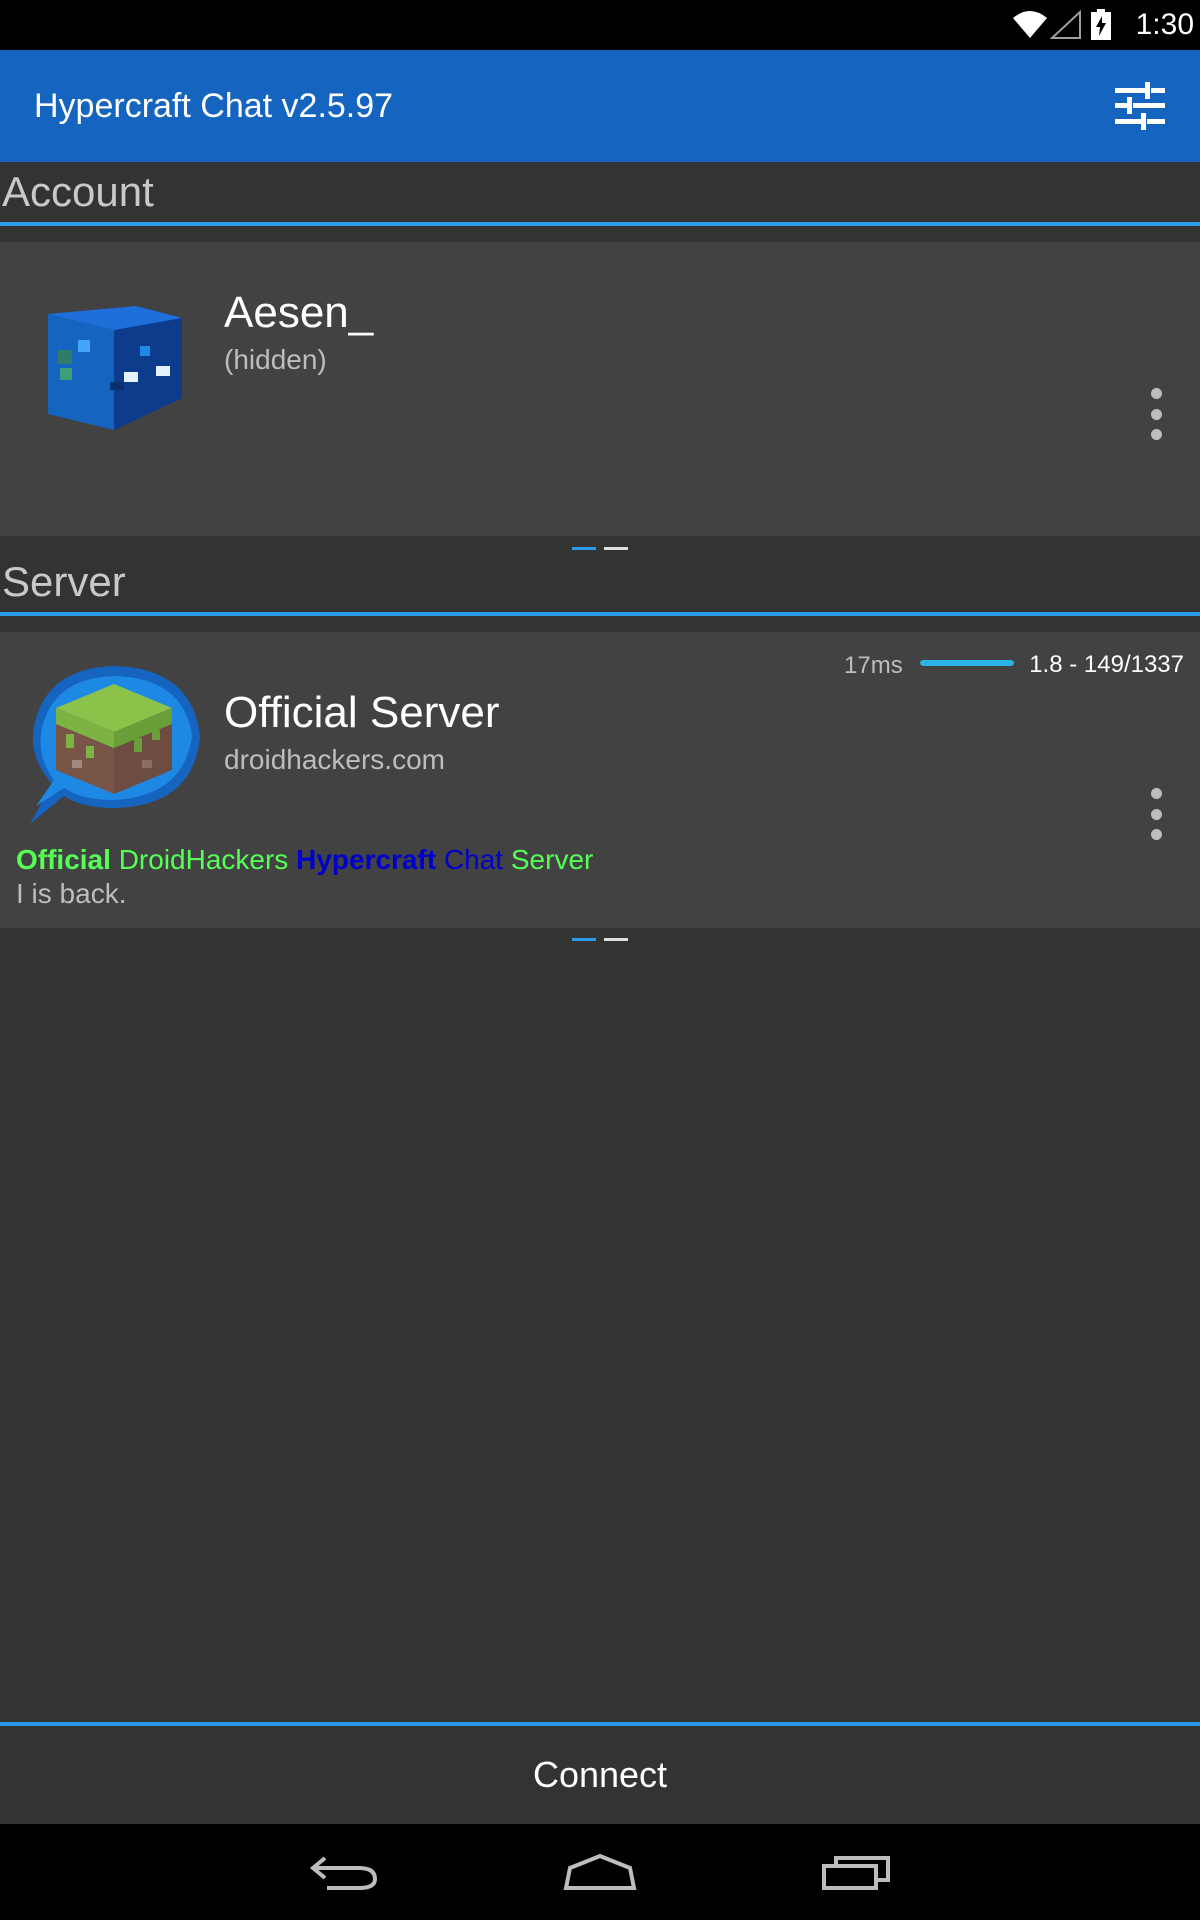 Image resolution: width=1200 pixels, height=1920 pixels. I want to click on signal-icon, so click(1065, 24).